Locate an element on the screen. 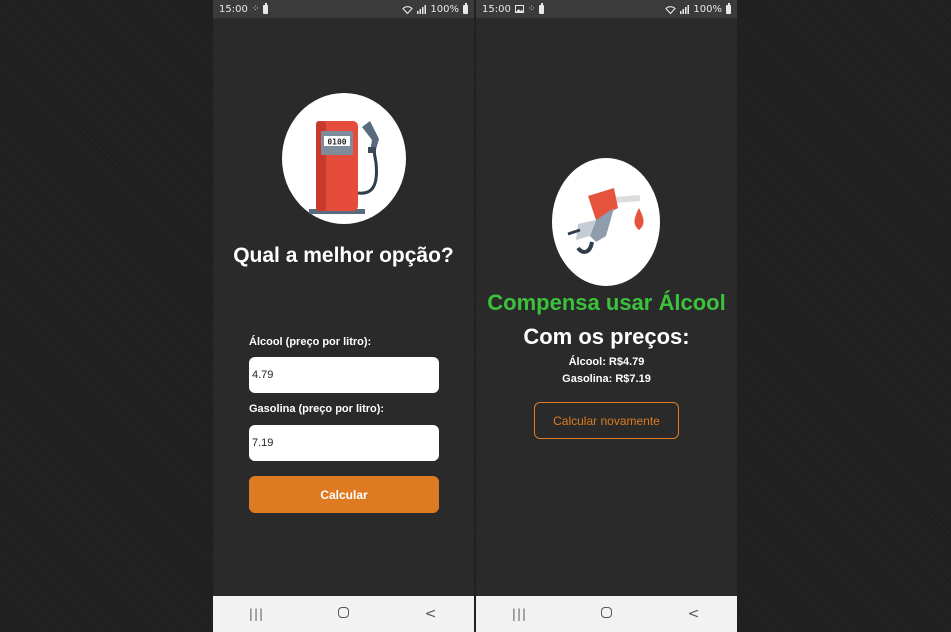  image-icon is located at coordinates (519, 9).